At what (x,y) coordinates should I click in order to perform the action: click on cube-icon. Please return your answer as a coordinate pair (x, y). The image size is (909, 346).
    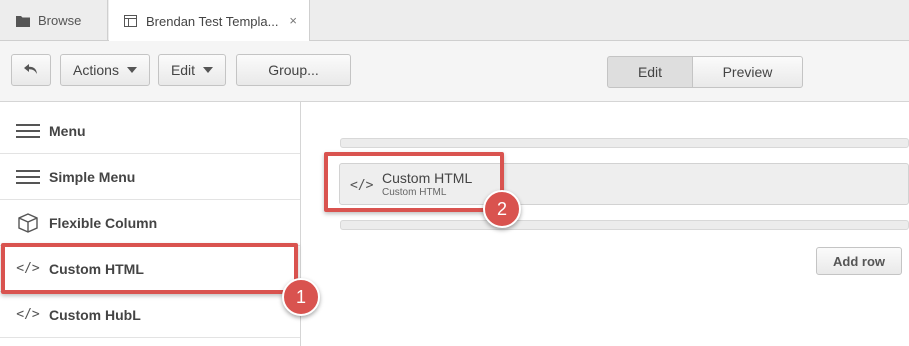
    Looking at the image, I should click on (28, 222).